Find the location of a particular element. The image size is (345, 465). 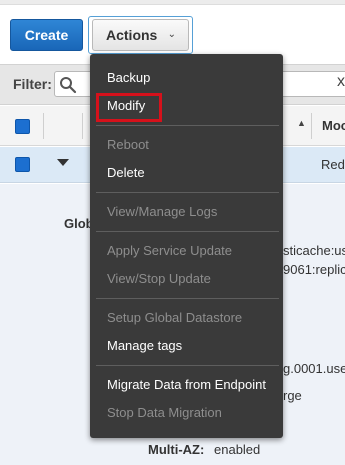

menu-item-setup-global-datastore: Setup Global Datastore is located at coordinates (175, 317).